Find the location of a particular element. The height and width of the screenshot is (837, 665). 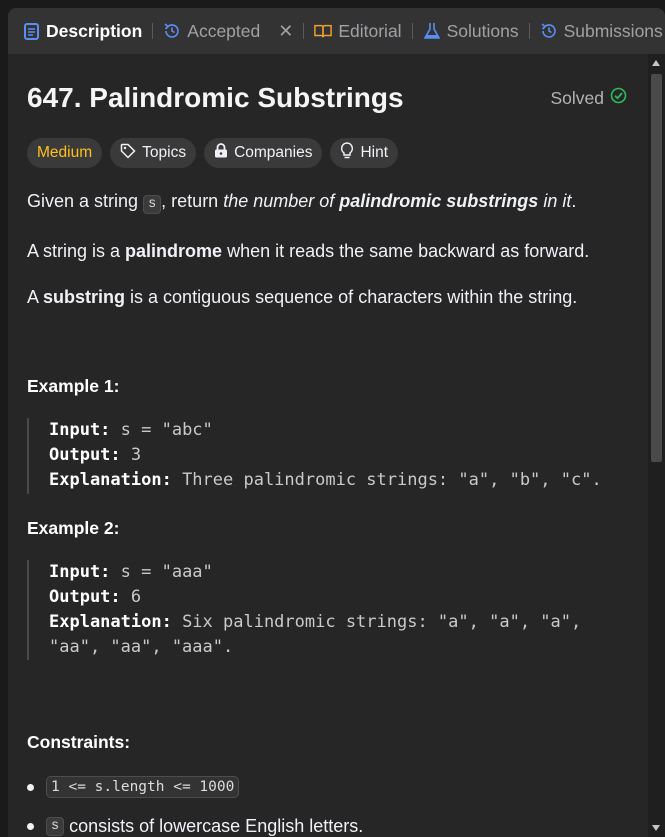

title-row: 647. Palindromic Substrings Solved is located at coordinates (332, 98).